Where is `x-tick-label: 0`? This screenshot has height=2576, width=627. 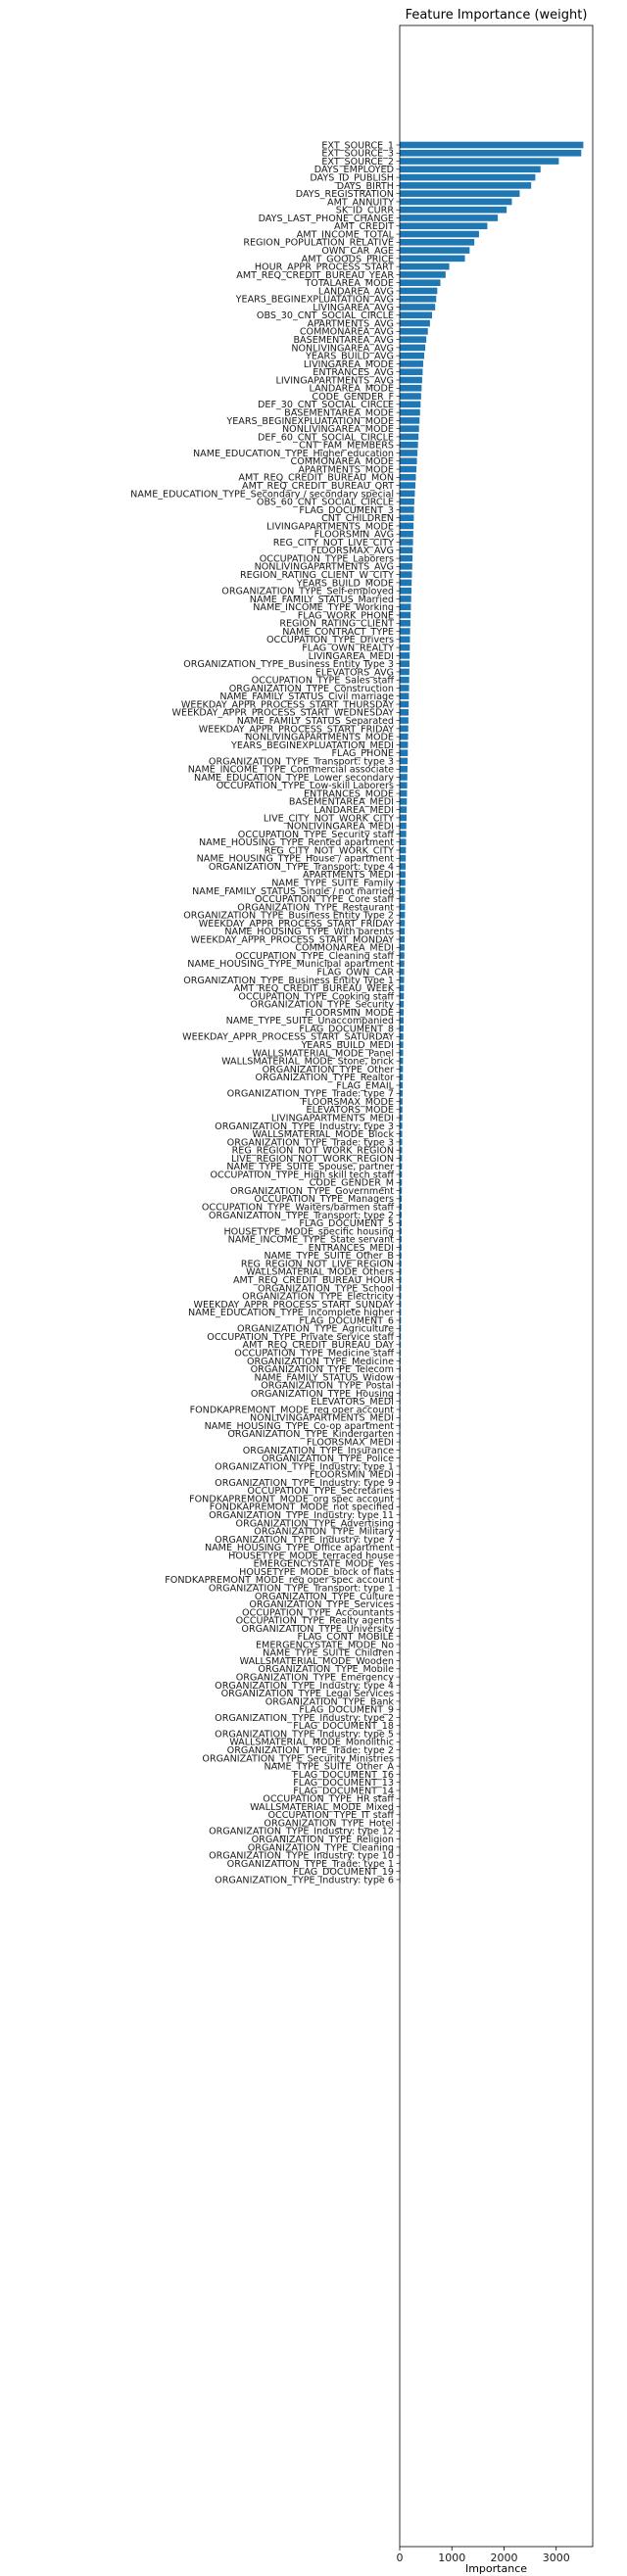
x-tick-label: 0 is located at coordinates (400, 2558).